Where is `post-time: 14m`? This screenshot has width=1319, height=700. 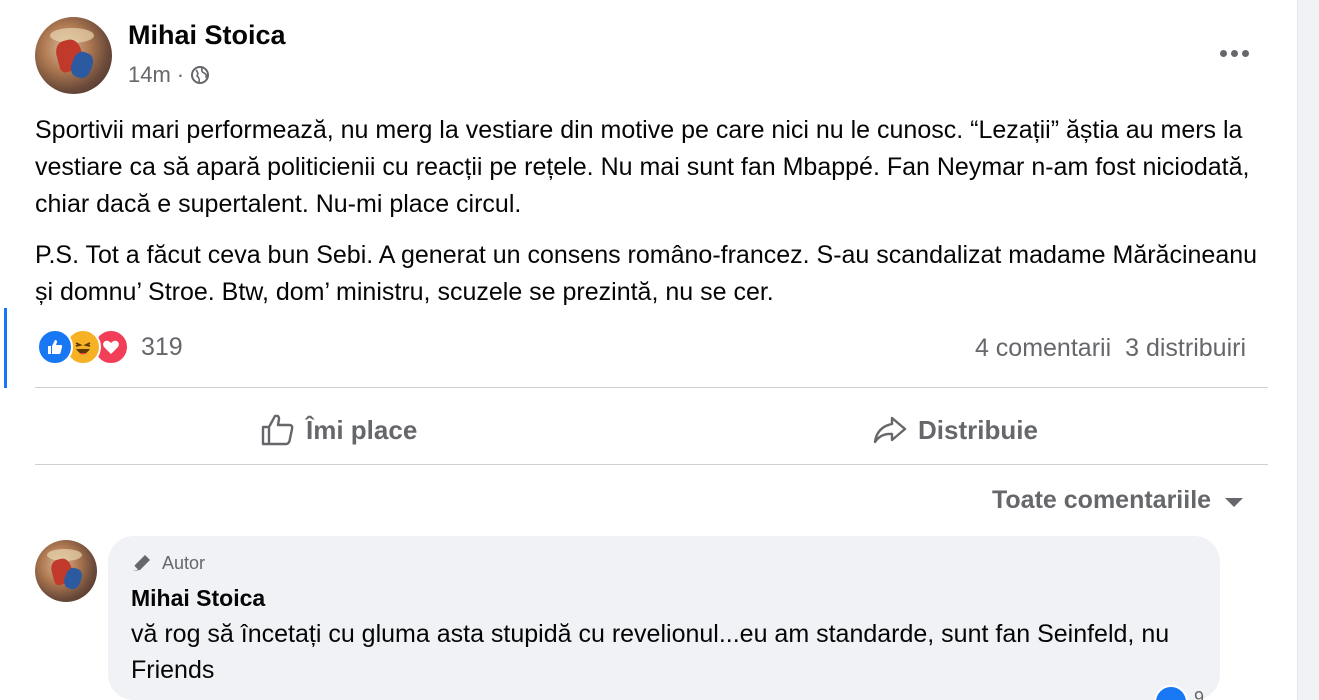
post-time: 14m is located at coordinates (149, 75).